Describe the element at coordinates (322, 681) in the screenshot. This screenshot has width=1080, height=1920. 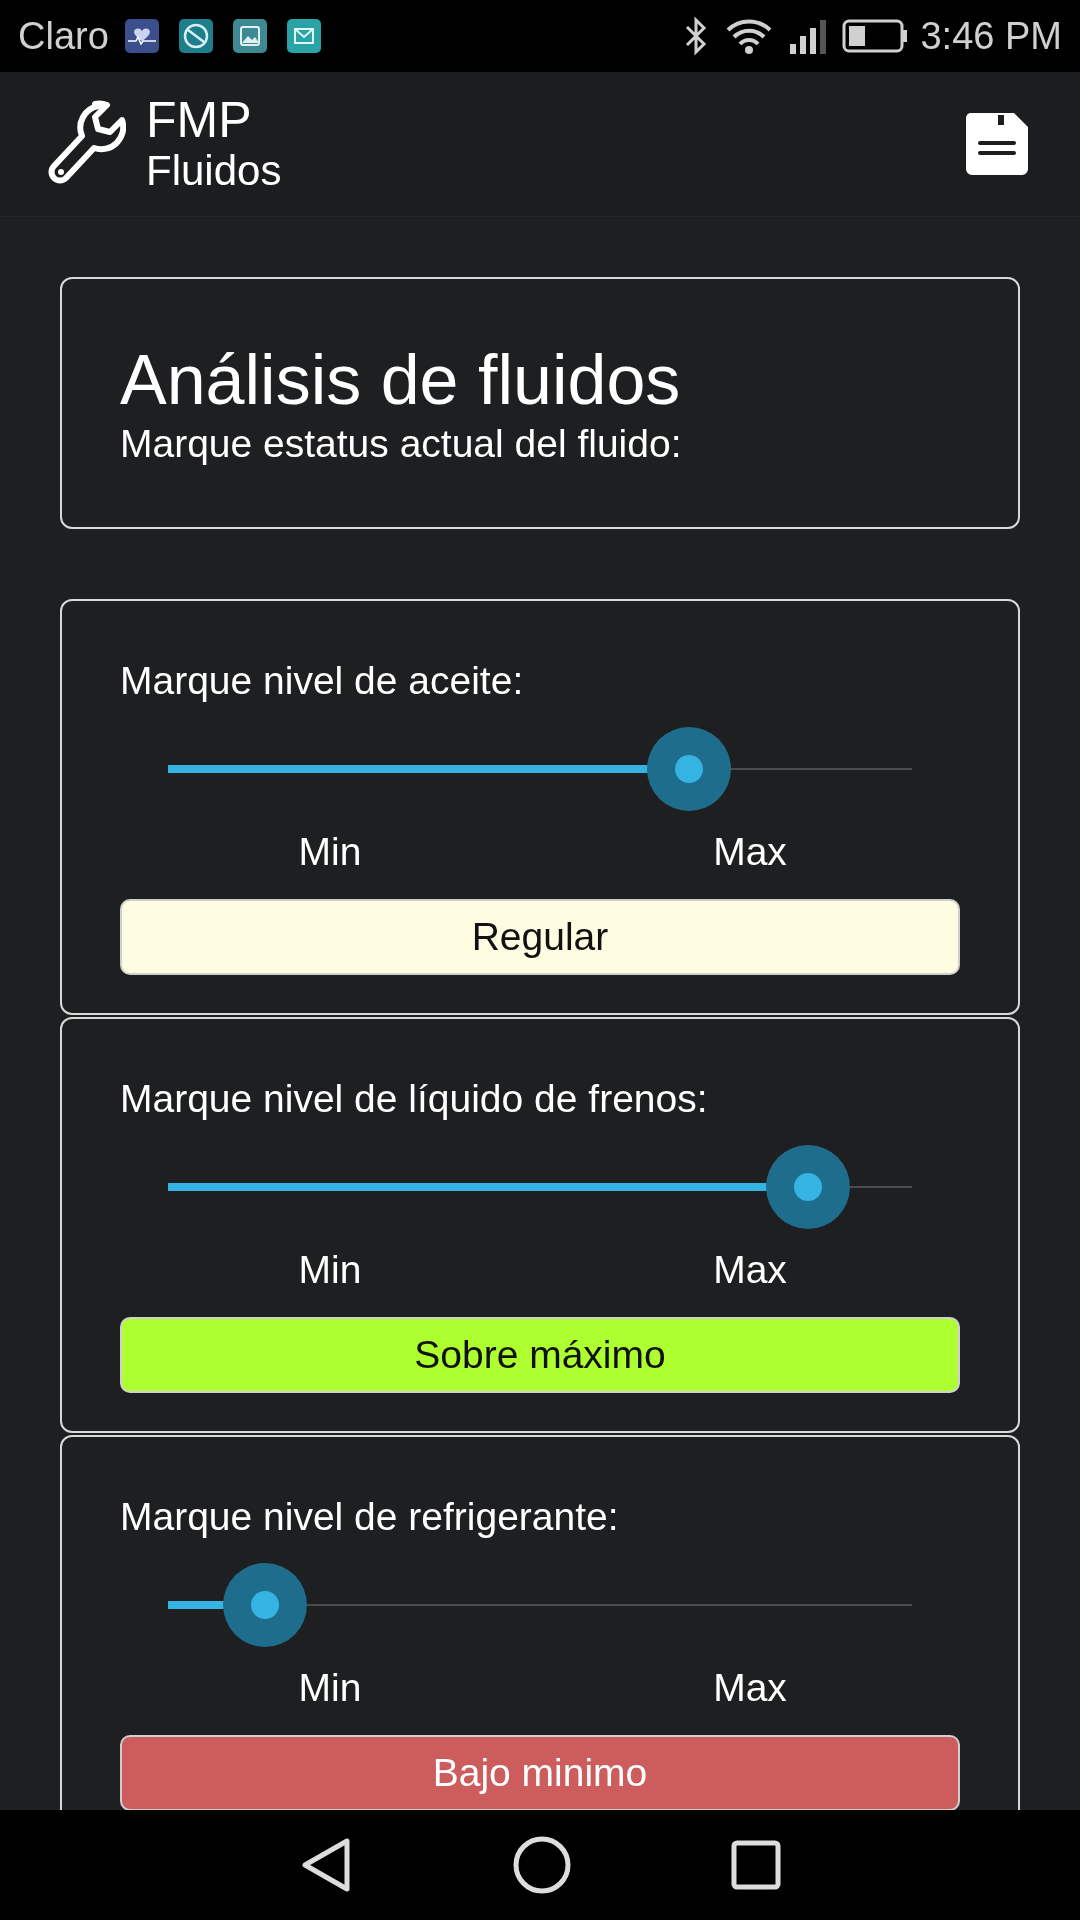
I see `fluid-label: Marque nivel de aceite:` at that location.